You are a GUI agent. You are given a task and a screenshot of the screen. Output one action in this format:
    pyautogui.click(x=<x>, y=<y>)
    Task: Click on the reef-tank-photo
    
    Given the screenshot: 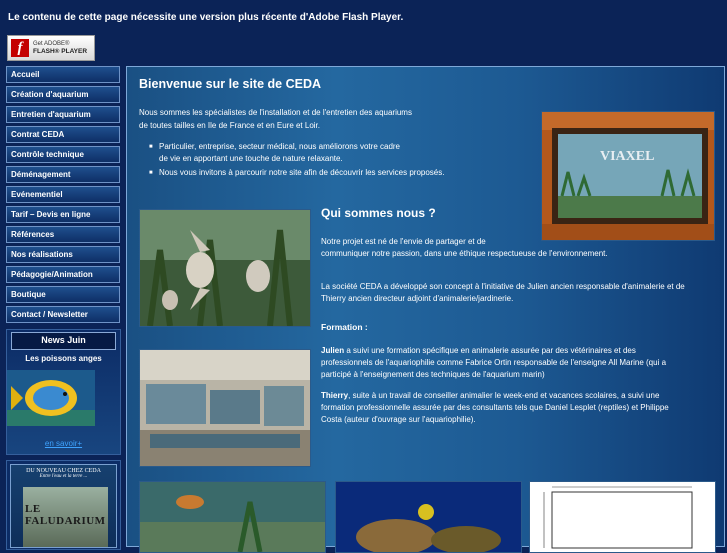 What is the action you would take?
    pyautogui.click(x=428, y=517)
    